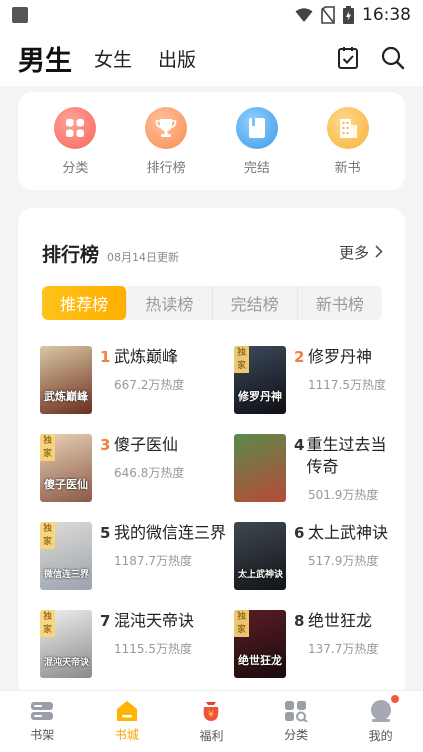 Image resolution: width=423 pixels, height=752 pixels. I want to click on book-rank: 7, so click(105, 621).